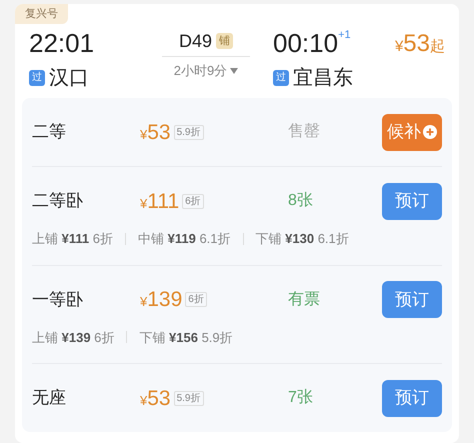  What do you see at coordinates (419, 44) in the screenshot?
I see `lowest-price: ¥53起` at bounding box center [419, 44].